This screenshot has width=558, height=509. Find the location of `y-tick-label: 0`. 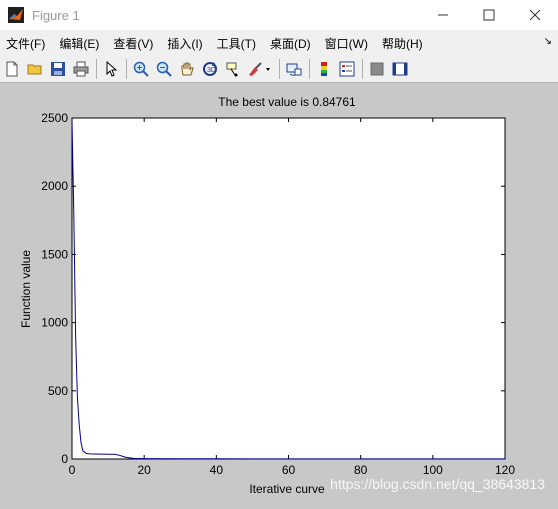

y-tick-label: 0 is located at coordinates (64, 459).